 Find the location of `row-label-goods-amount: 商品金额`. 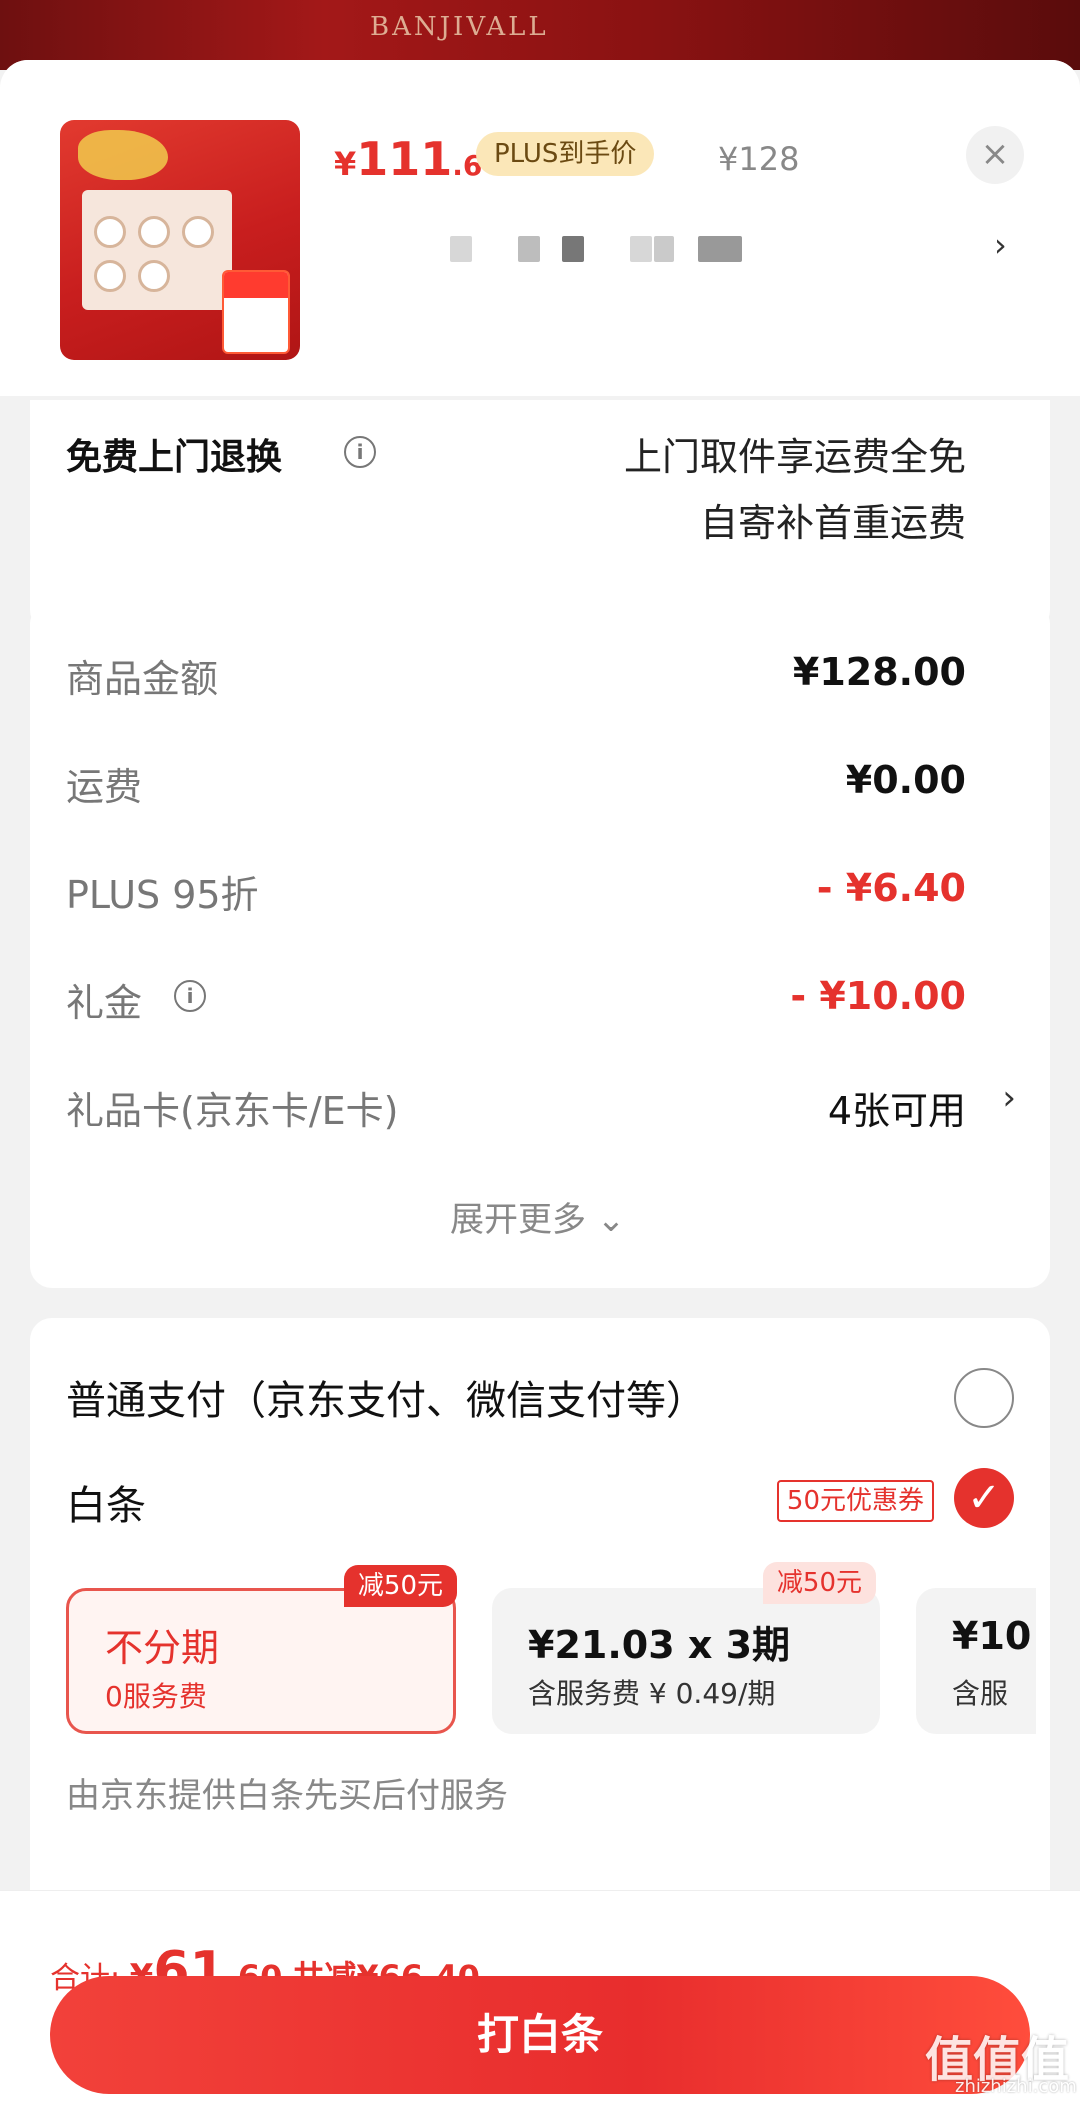

row-label-goods-amount: 商品金额 is located at coordinates (142, 679).